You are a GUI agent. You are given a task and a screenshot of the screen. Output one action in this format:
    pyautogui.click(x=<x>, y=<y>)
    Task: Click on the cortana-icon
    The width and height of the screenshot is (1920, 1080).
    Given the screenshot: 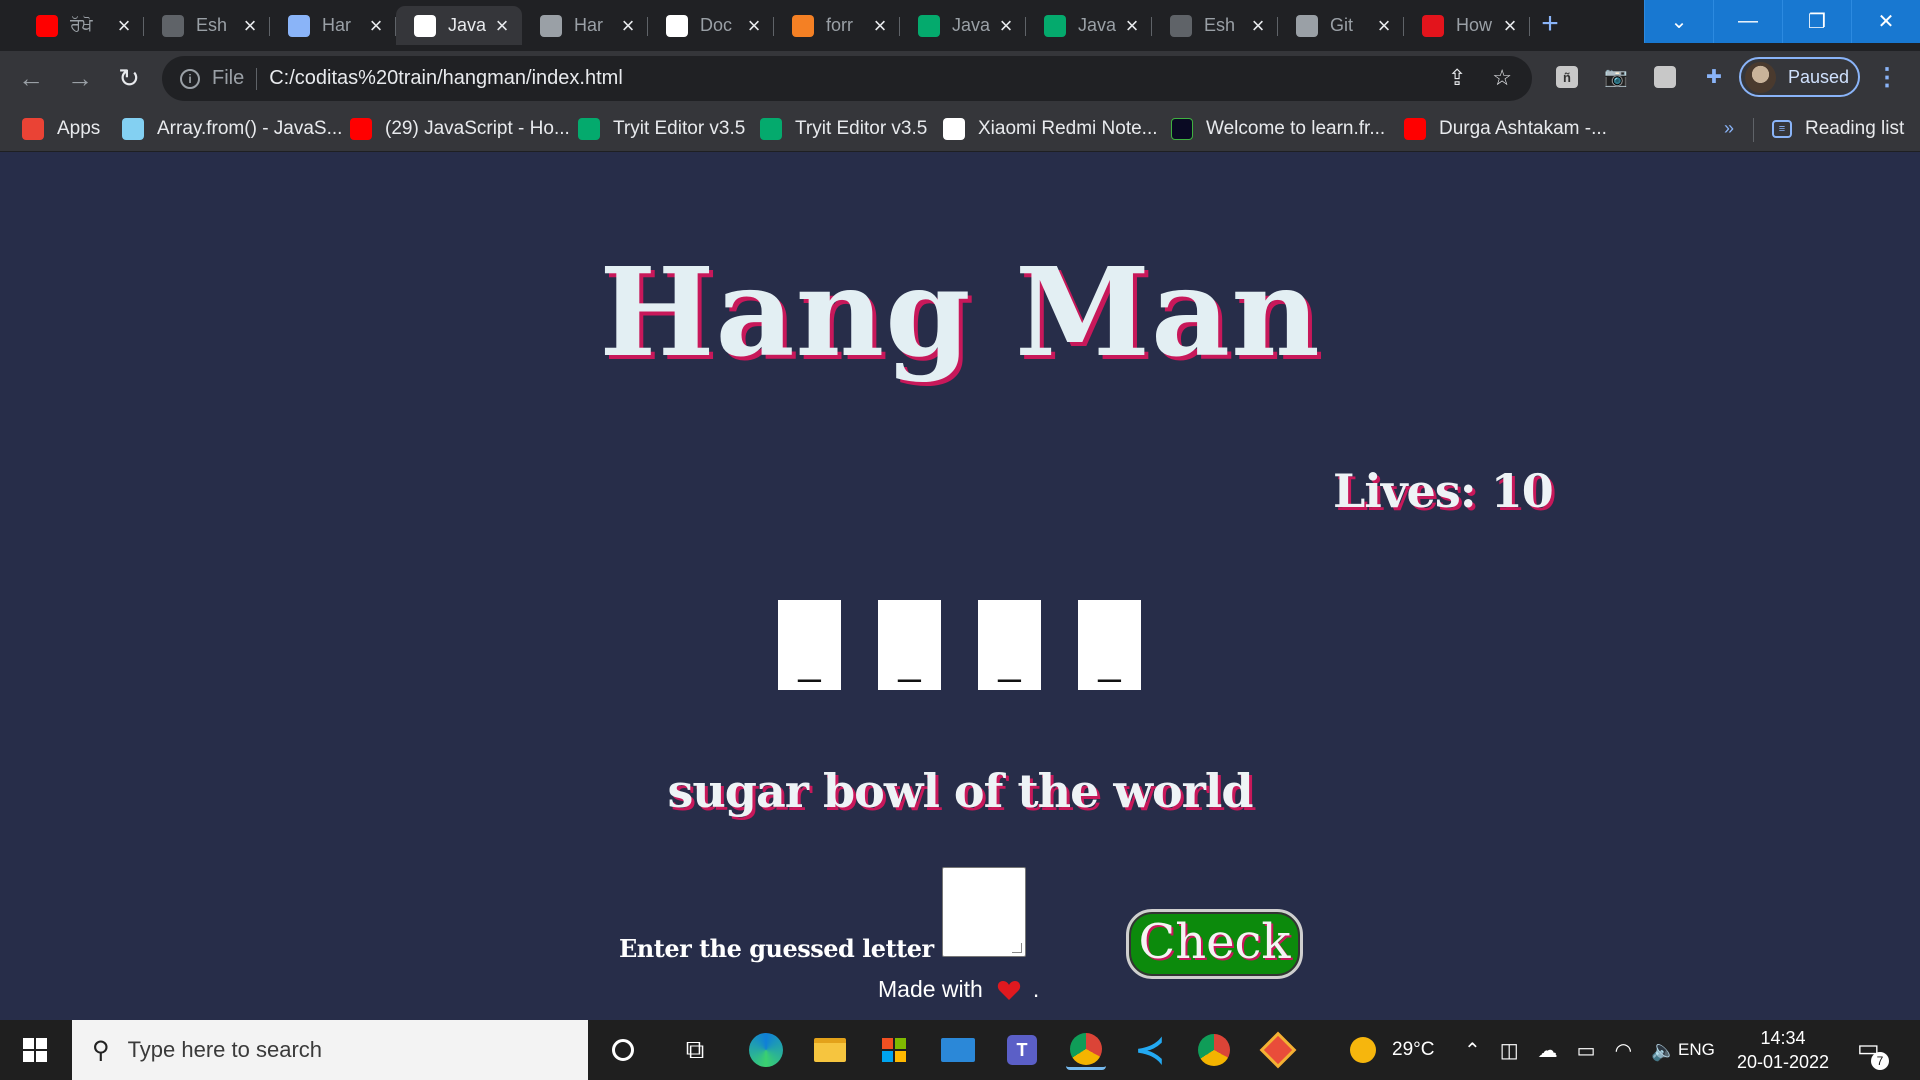 What is the action you would take?
    pyautogui.click(x=623, y=1050)
    